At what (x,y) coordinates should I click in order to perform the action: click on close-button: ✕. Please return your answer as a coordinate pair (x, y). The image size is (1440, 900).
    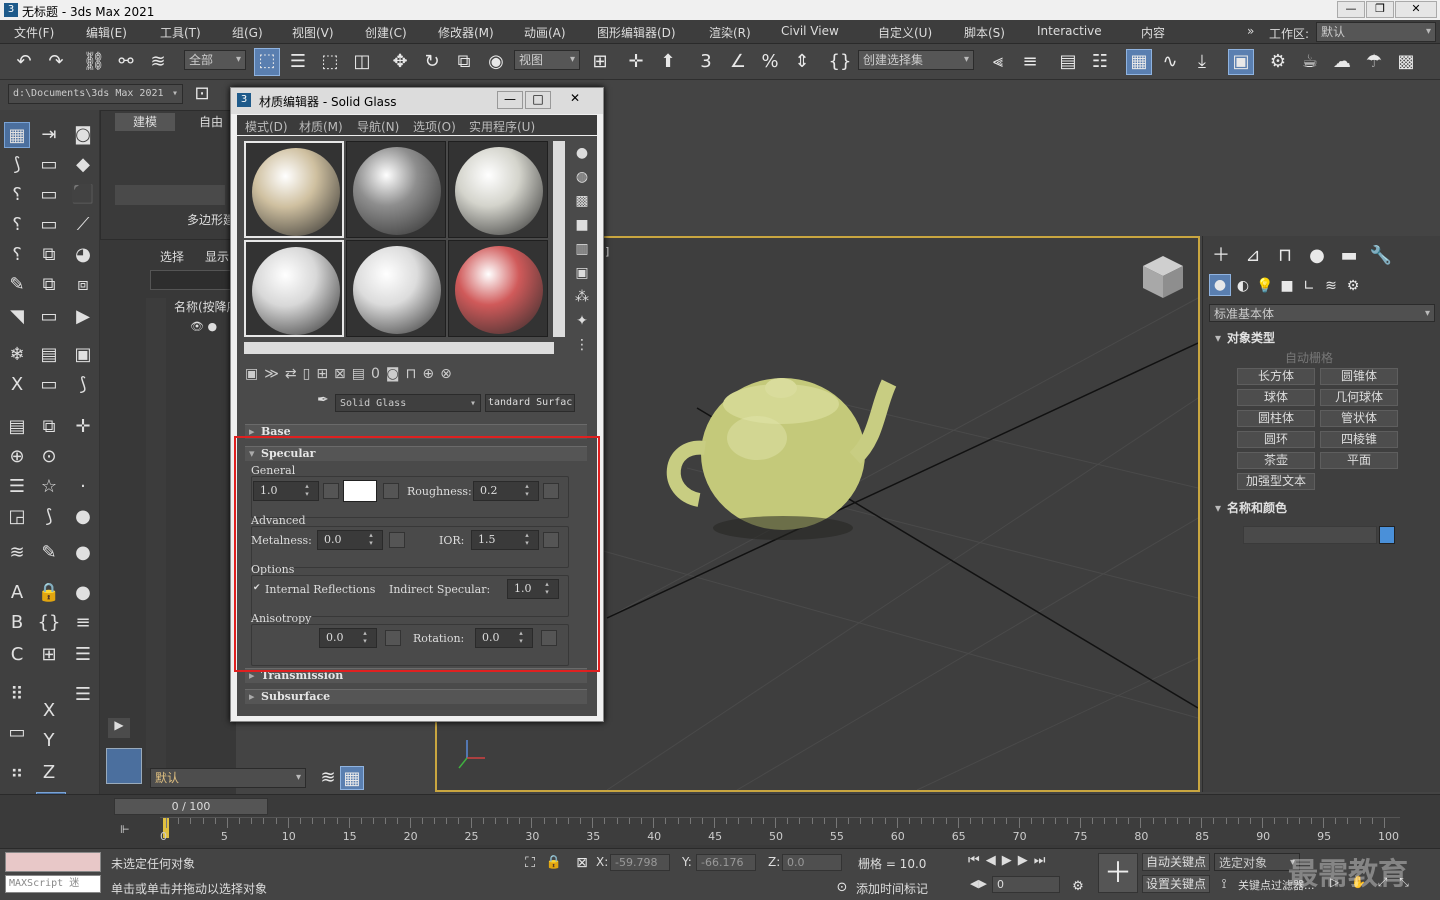
    Looking at the image, I should click on (1416, 9).